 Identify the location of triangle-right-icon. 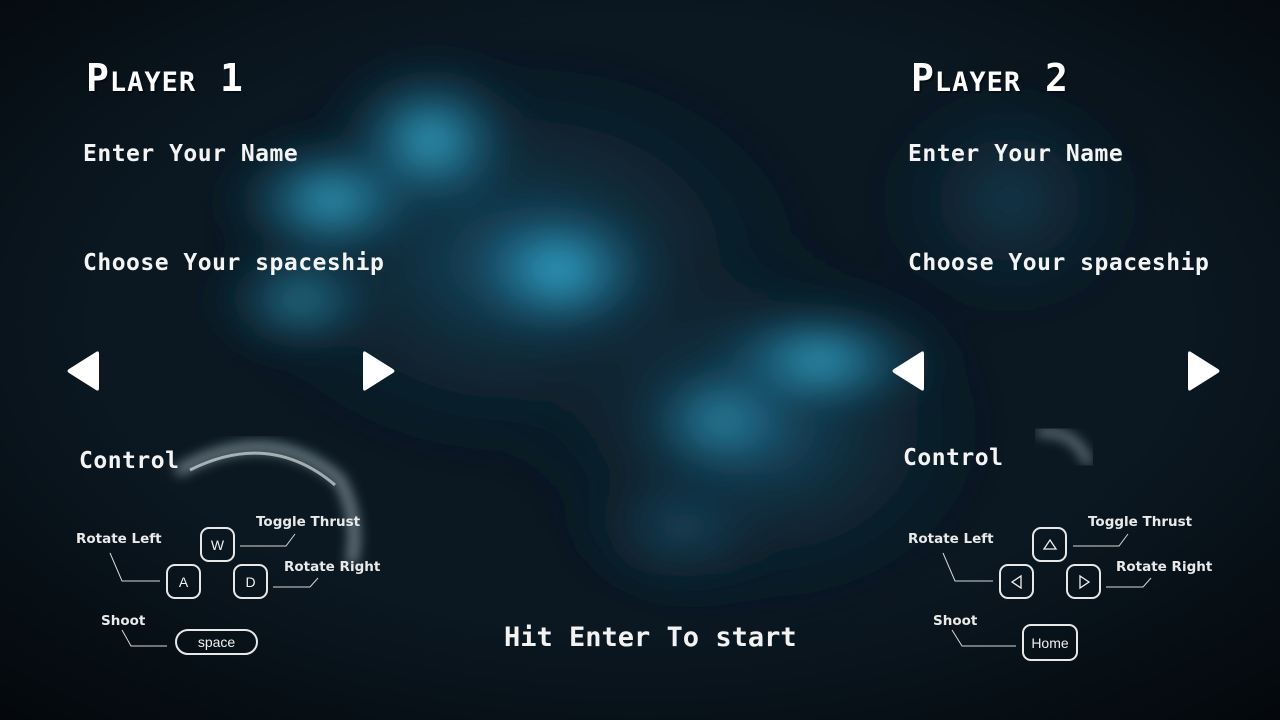
(1084, 581).